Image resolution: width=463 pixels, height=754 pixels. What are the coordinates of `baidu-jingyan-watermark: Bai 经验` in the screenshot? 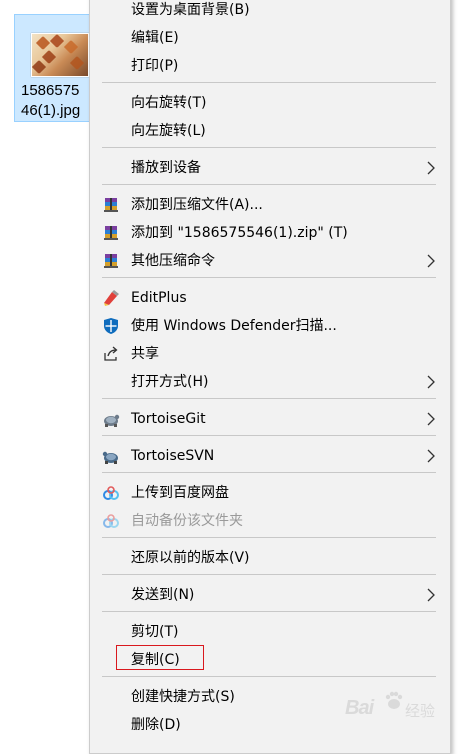 It's located at (393, 705).